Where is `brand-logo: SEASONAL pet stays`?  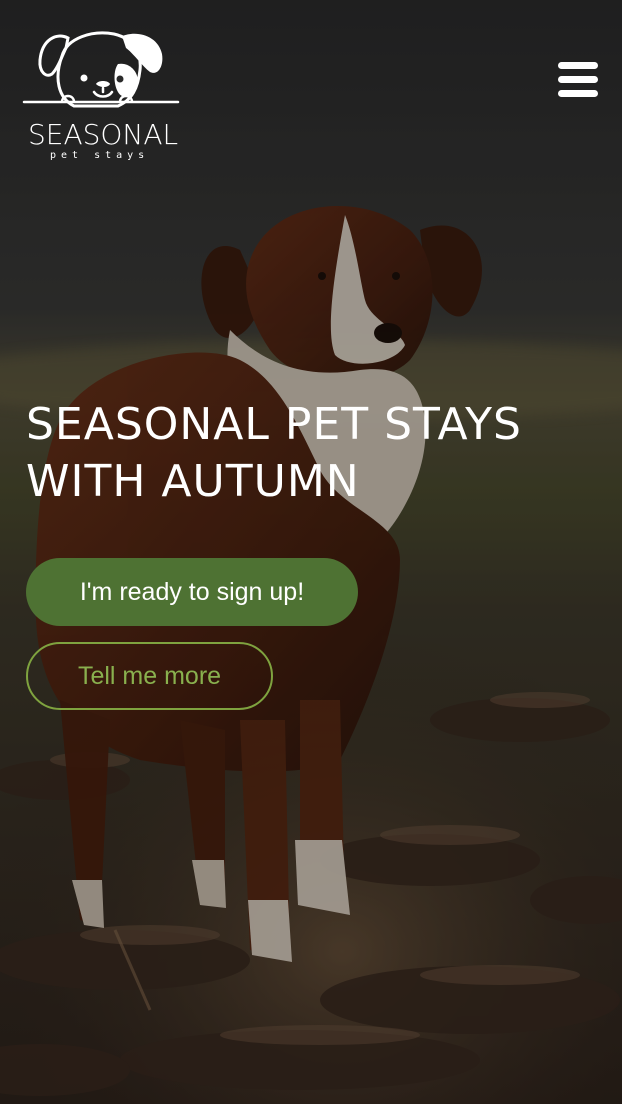
brand-logo: SEASONAL pet stays is located at coordinates (103, 96).